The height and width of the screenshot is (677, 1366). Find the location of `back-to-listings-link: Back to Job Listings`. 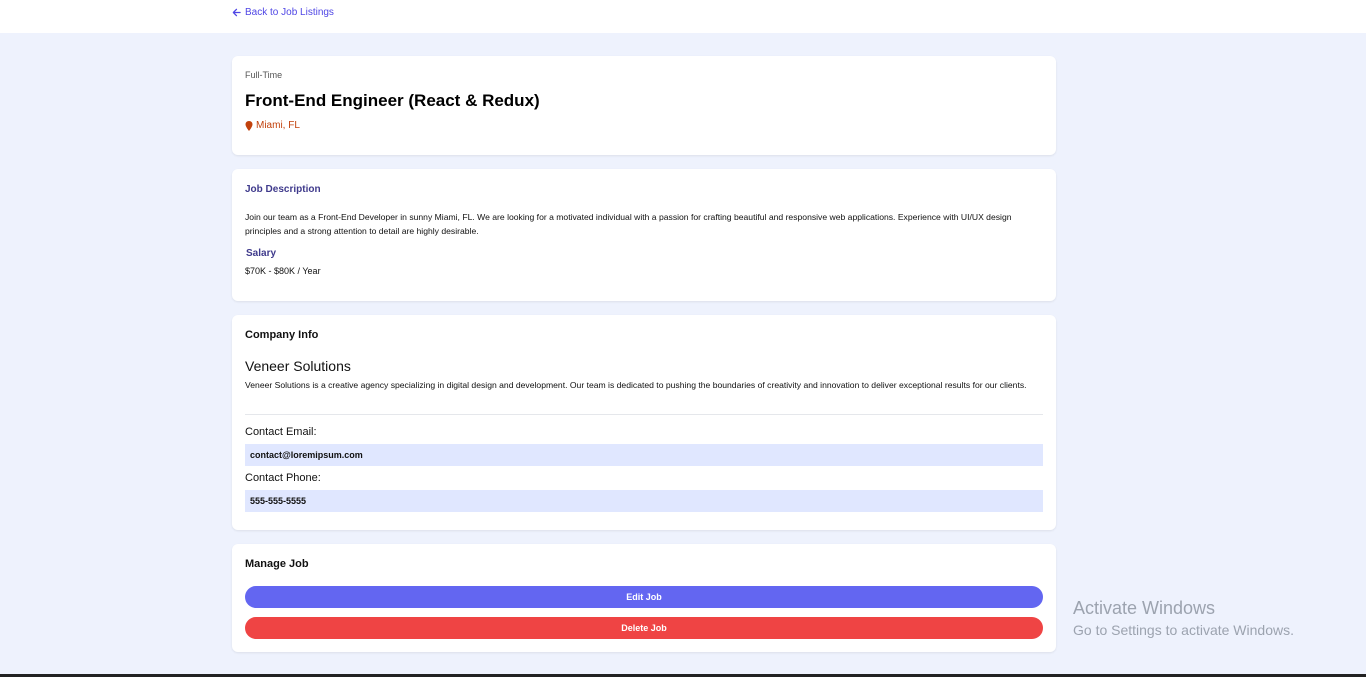

back-to-listings-link: Back to Job Listings is located at coordinates (283, 12).